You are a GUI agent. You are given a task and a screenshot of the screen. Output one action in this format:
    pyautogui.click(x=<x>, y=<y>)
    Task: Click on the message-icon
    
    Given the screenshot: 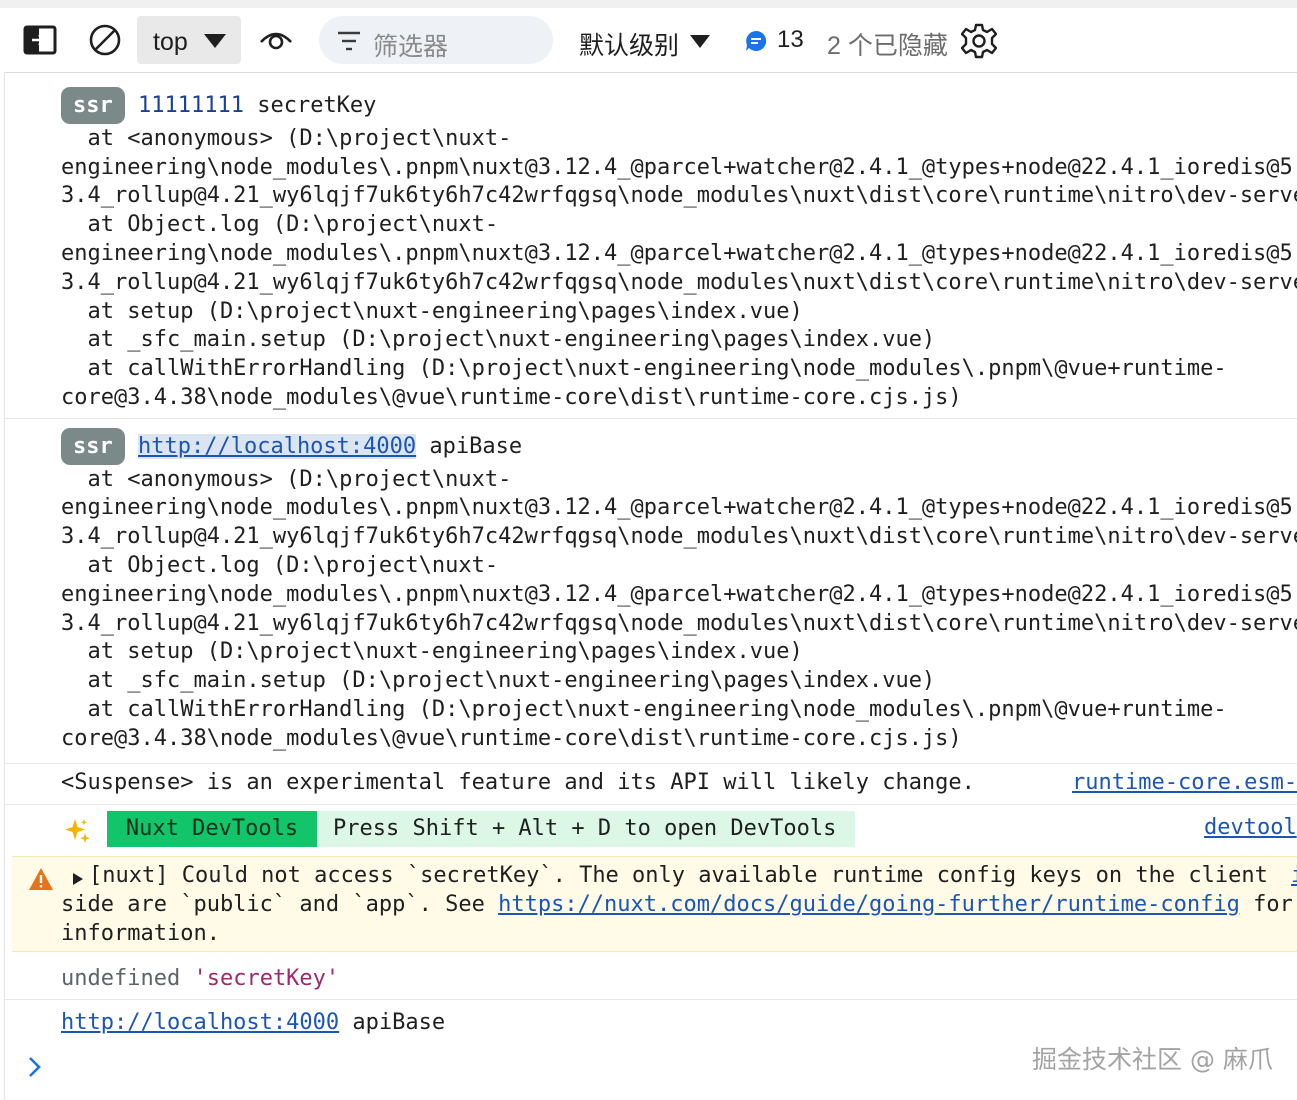 What is the action you would take?
    pyautogui.click(x=756, y=43)
    